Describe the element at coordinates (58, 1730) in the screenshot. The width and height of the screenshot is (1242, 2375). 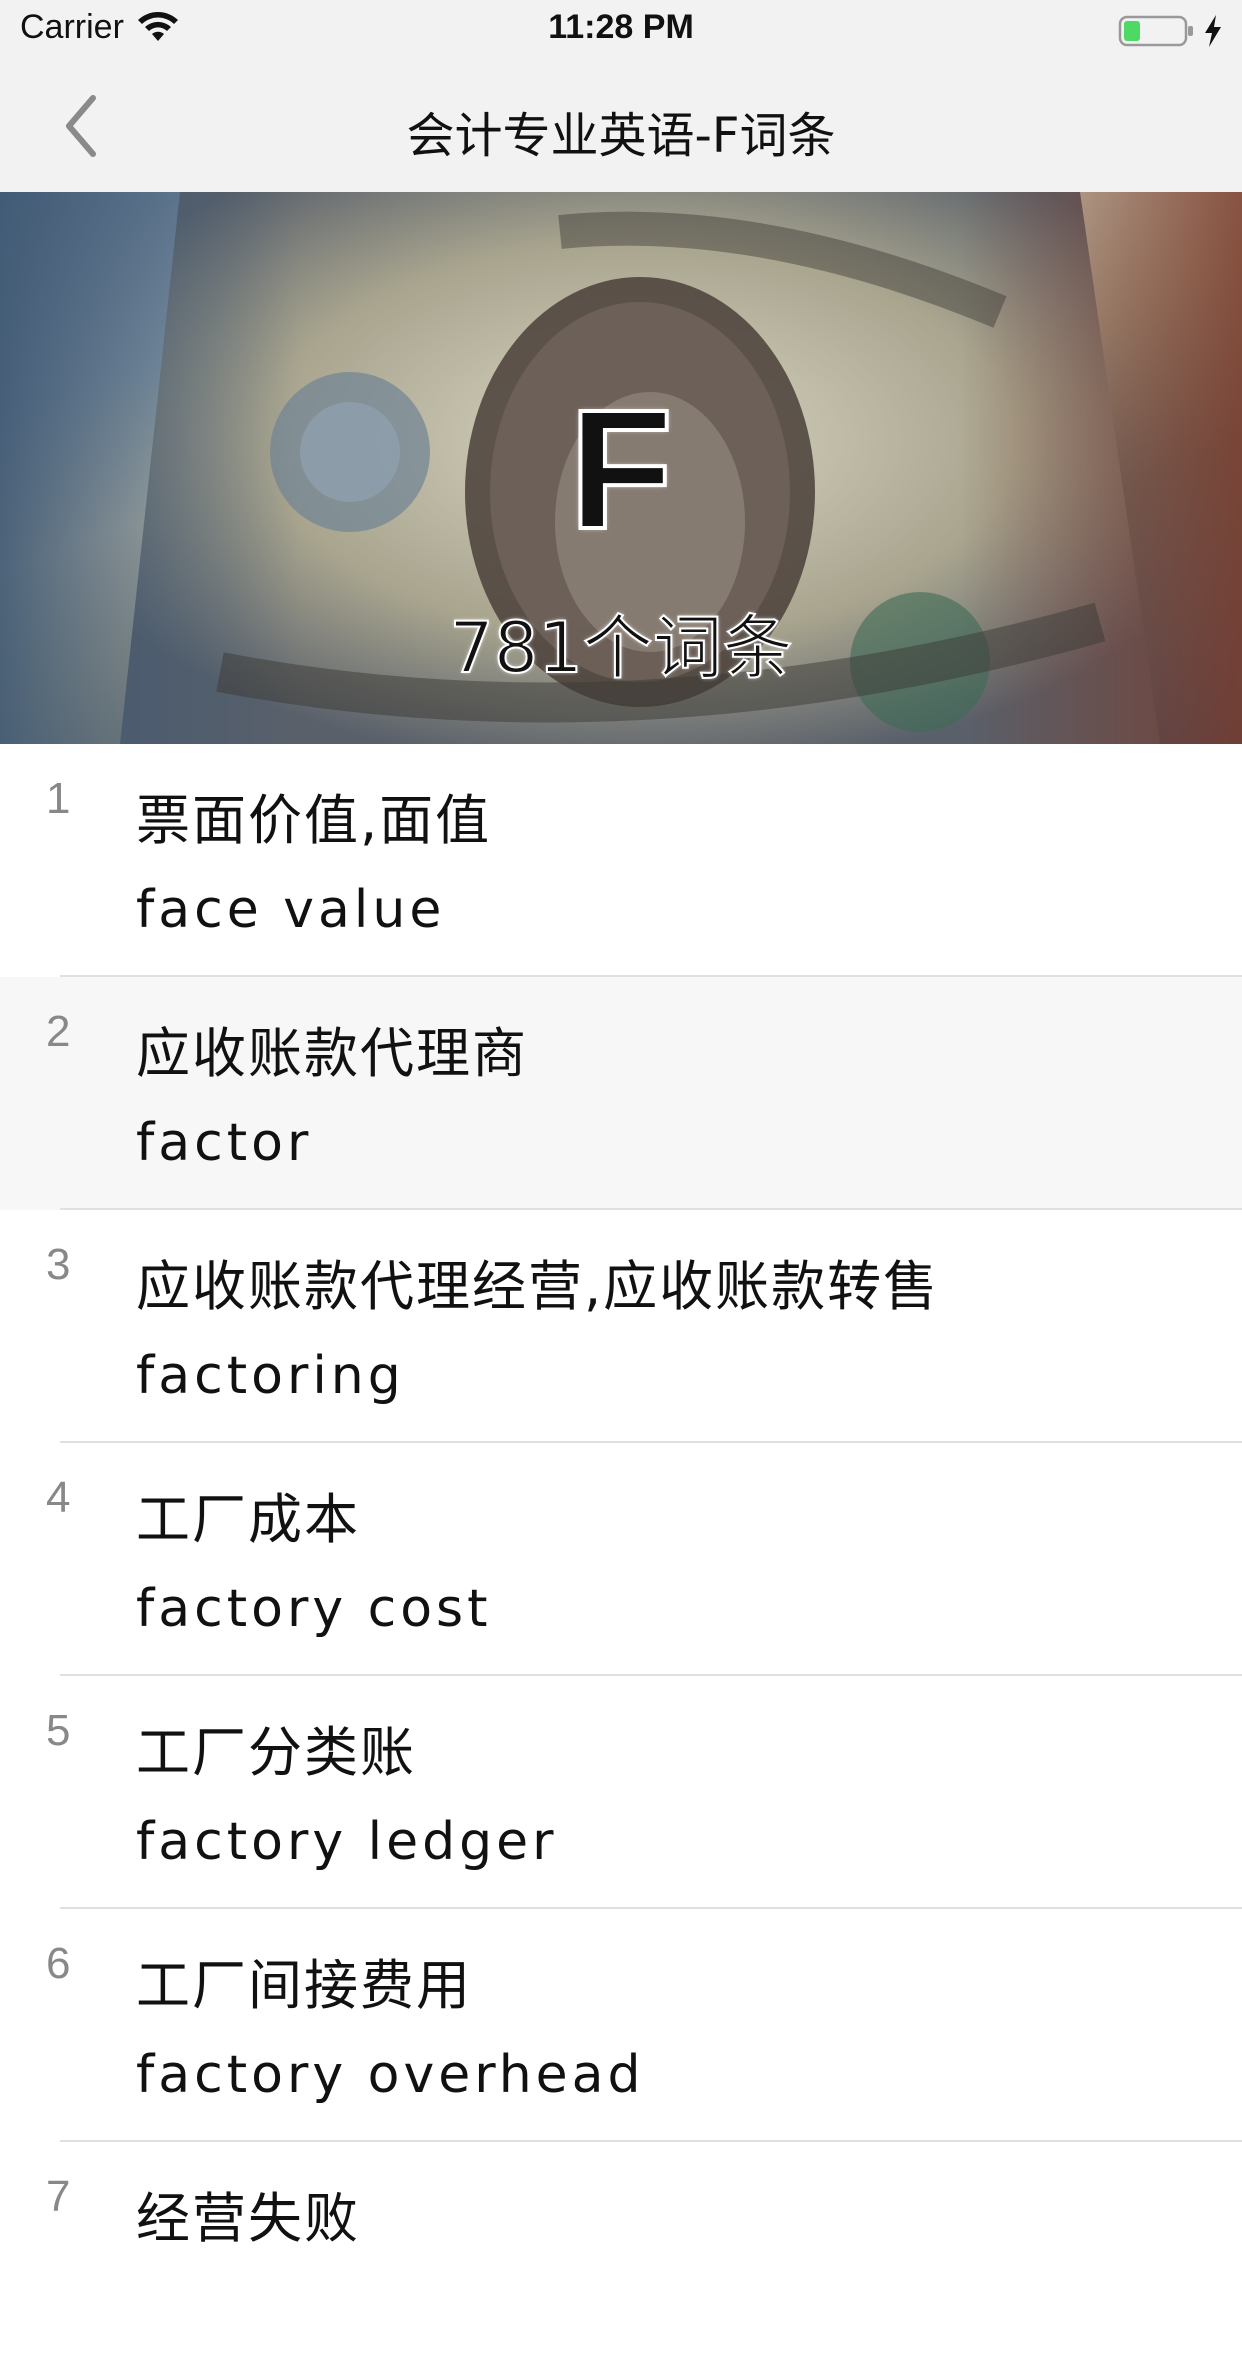
I see `term-index: 5` at that location.